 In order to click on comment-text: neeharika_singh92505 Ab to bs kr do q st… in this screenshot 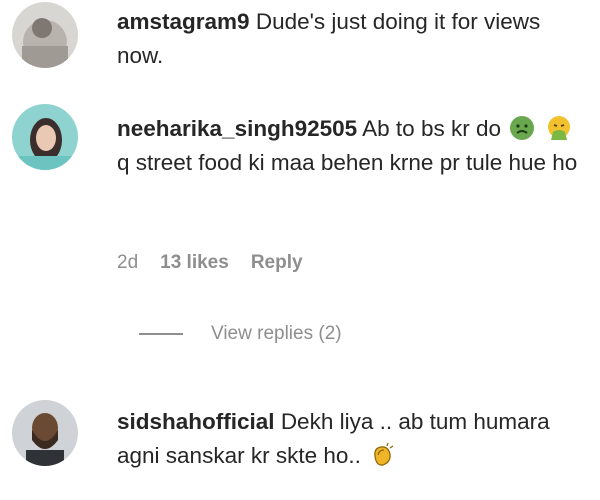, I will do `click(352, 146)`.